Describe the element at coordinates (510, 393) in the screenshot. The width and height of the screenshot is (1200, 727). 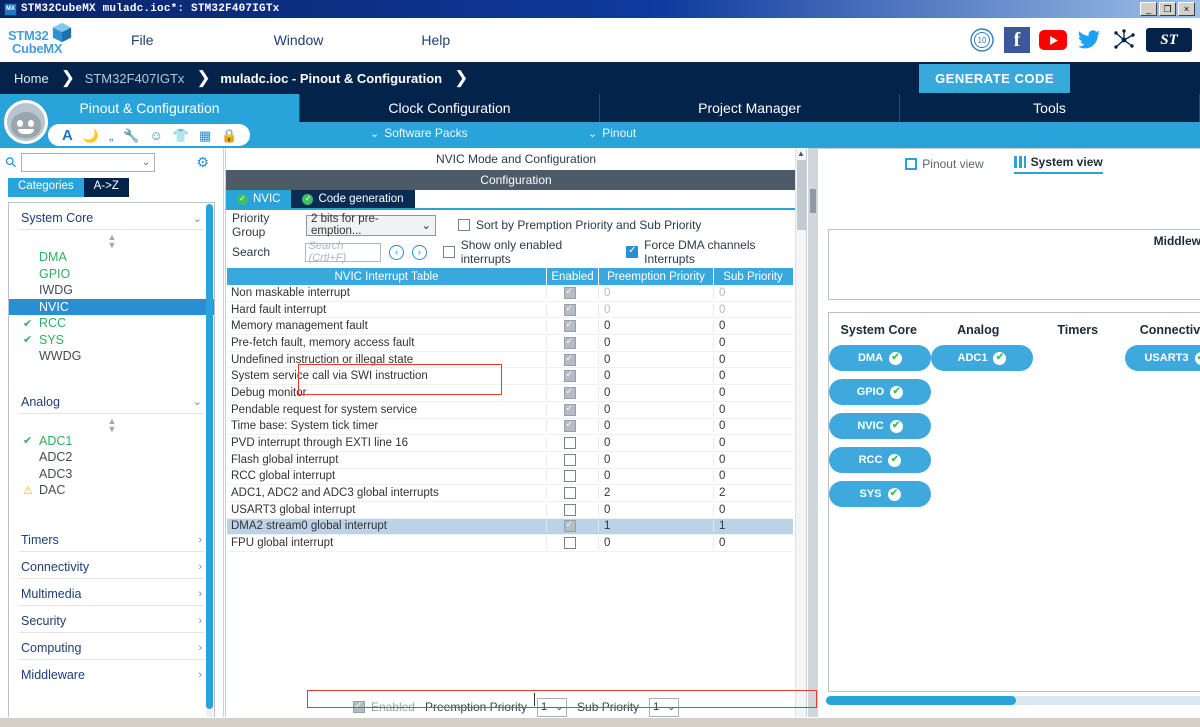
I see `table-row: Debug monitor 0 0` at that location.